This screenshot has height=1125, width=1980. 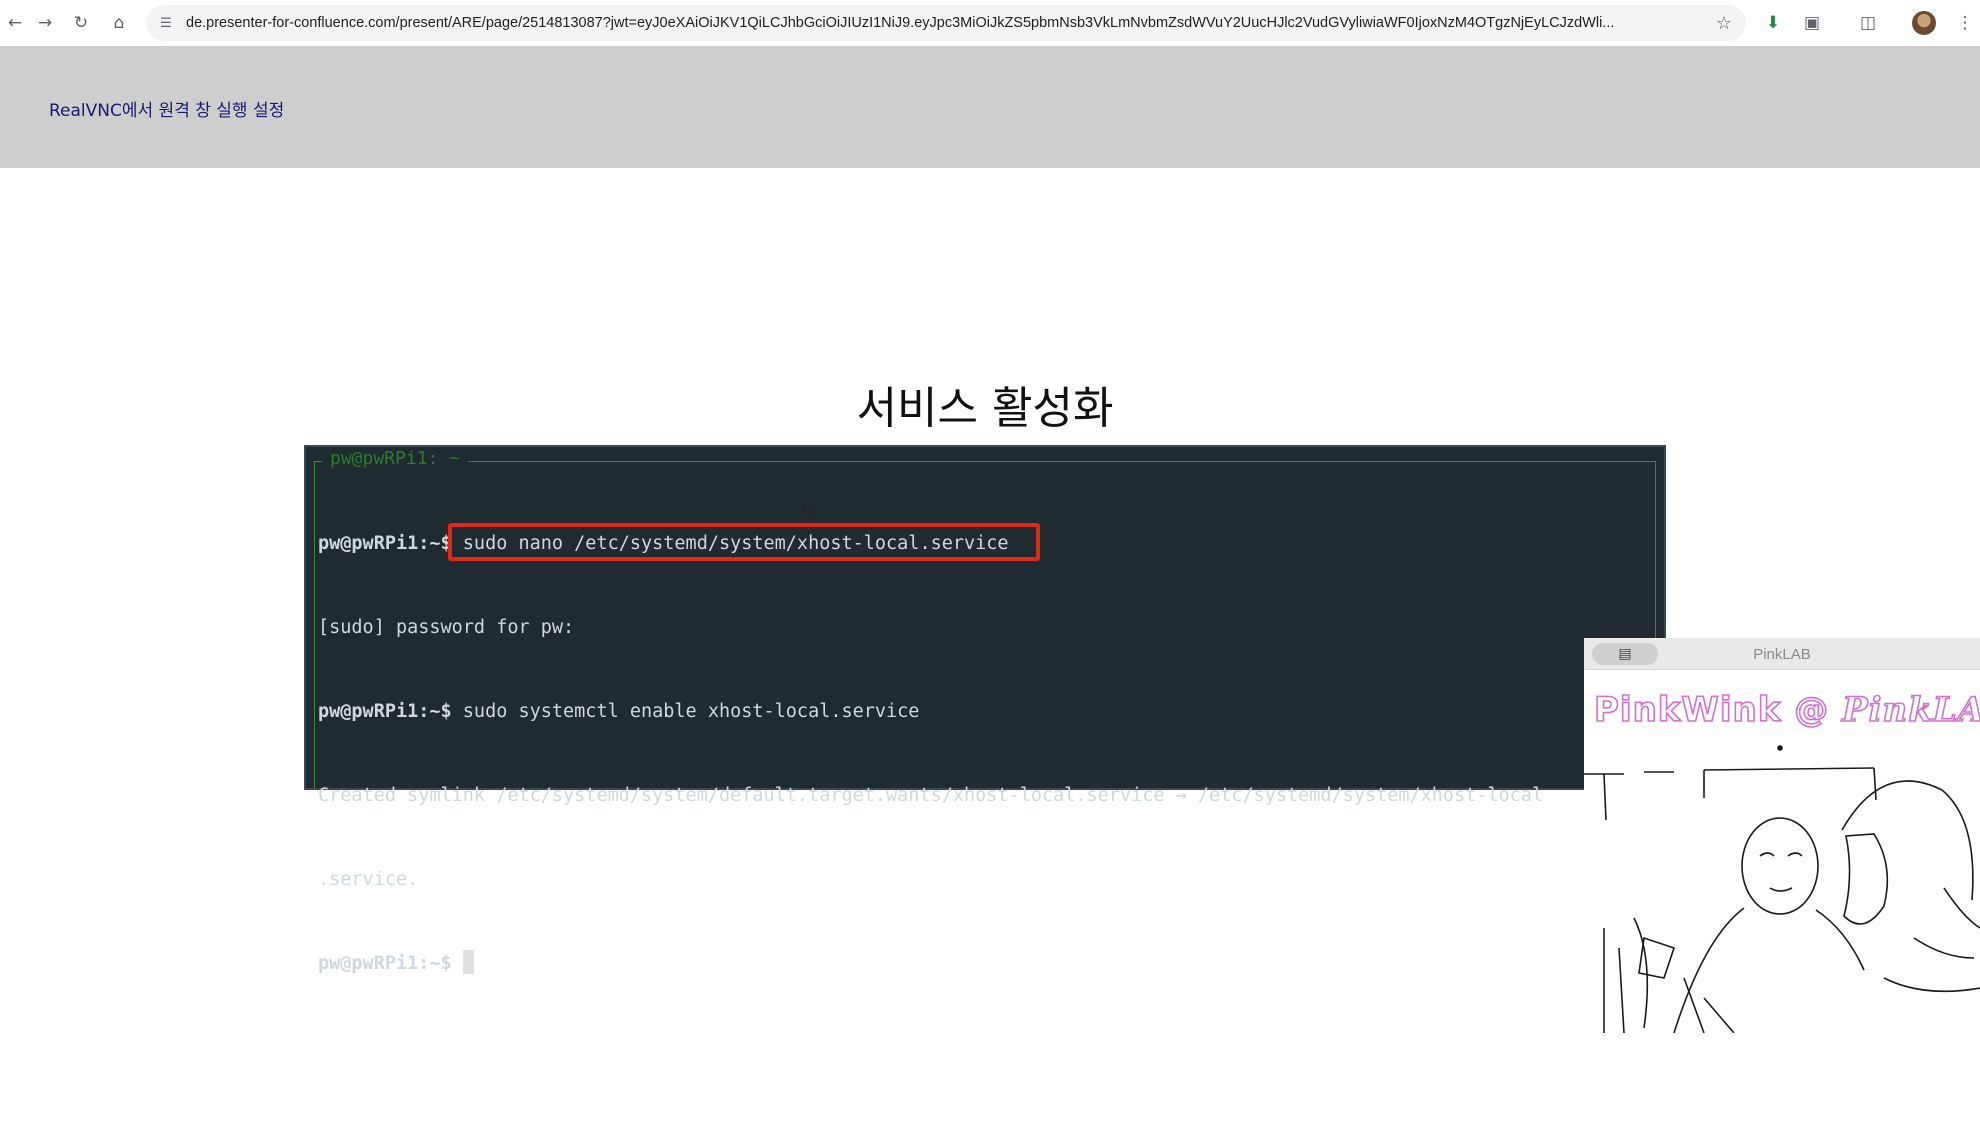 What do you see at coordinates (446, 627) in the screenshot?
I see `terminal-text: [sudo] password for pw:` at bounding box center [446, 627].